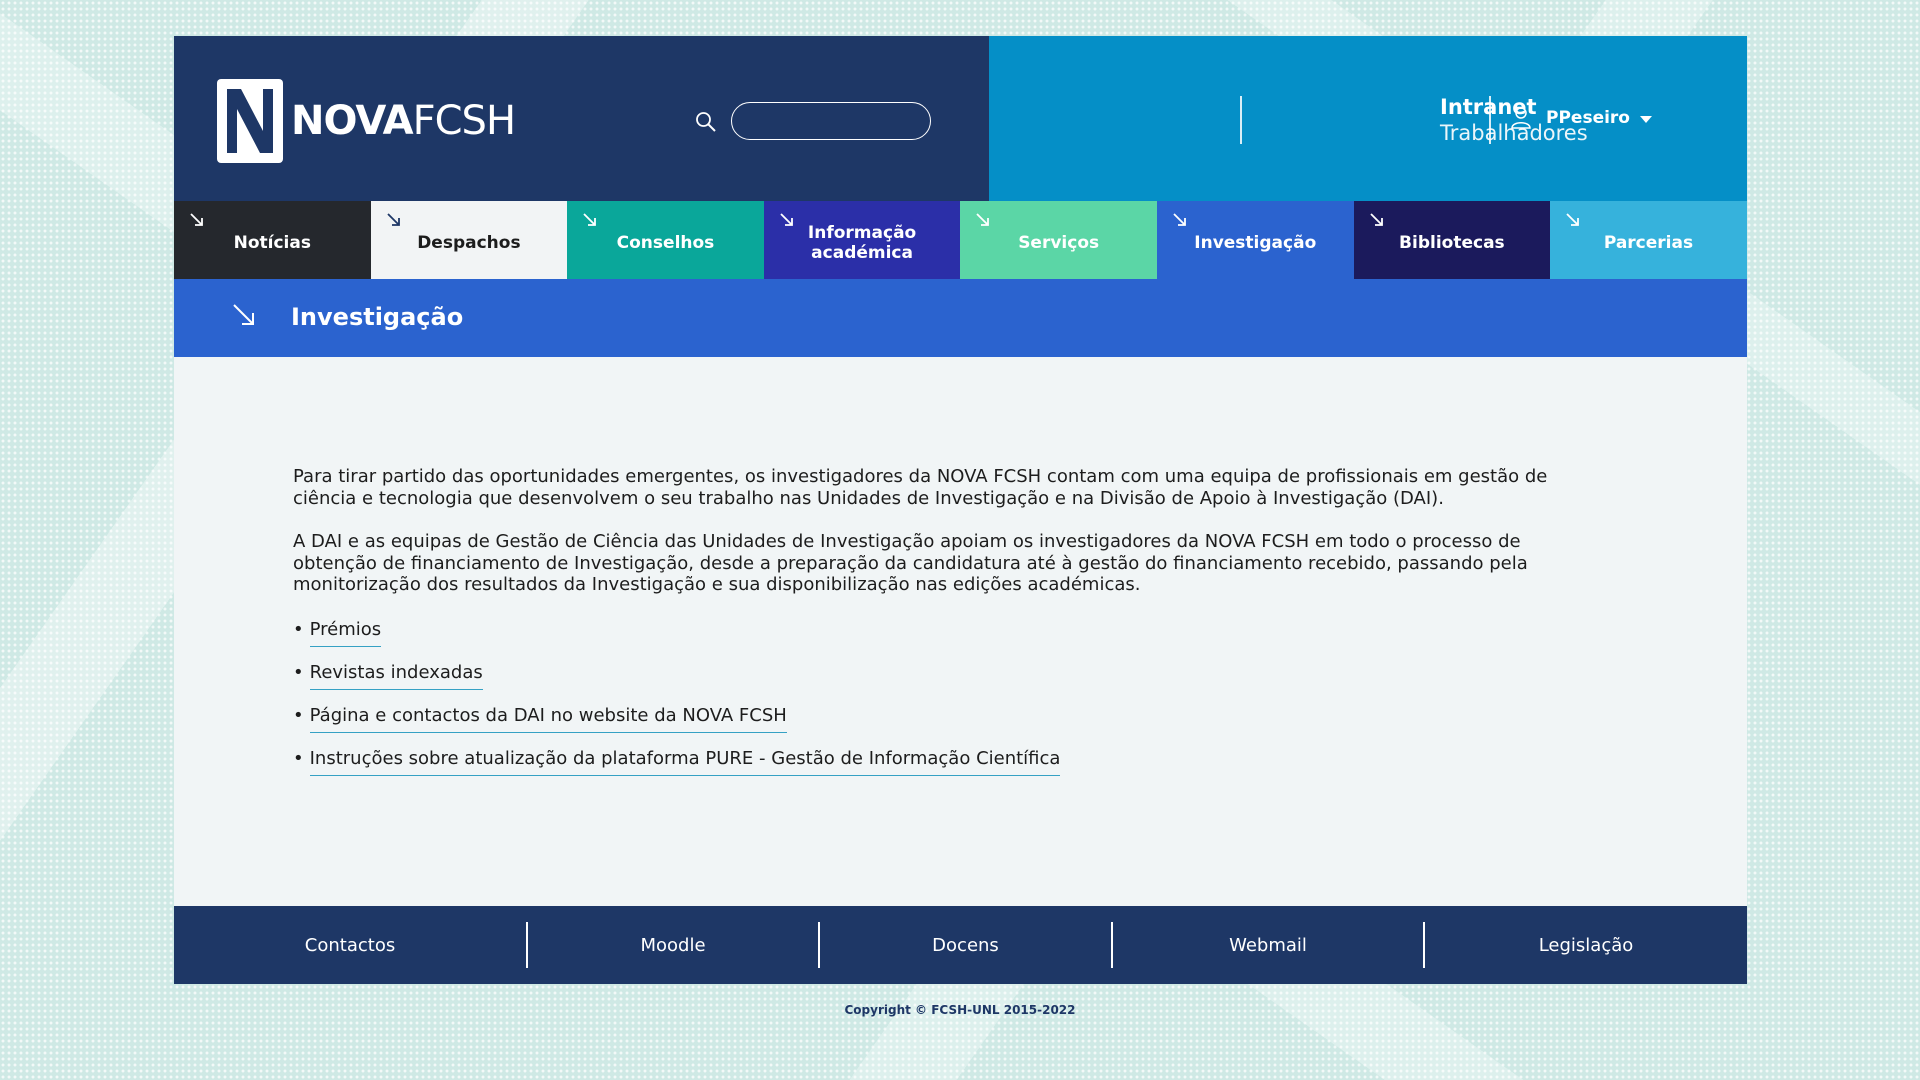 The height and width of the screenshot is (1080, 1920). Describe the element at coordinates (350, 945) in the screenshot. I see `footer-link-contactos: Contactos` at that location.